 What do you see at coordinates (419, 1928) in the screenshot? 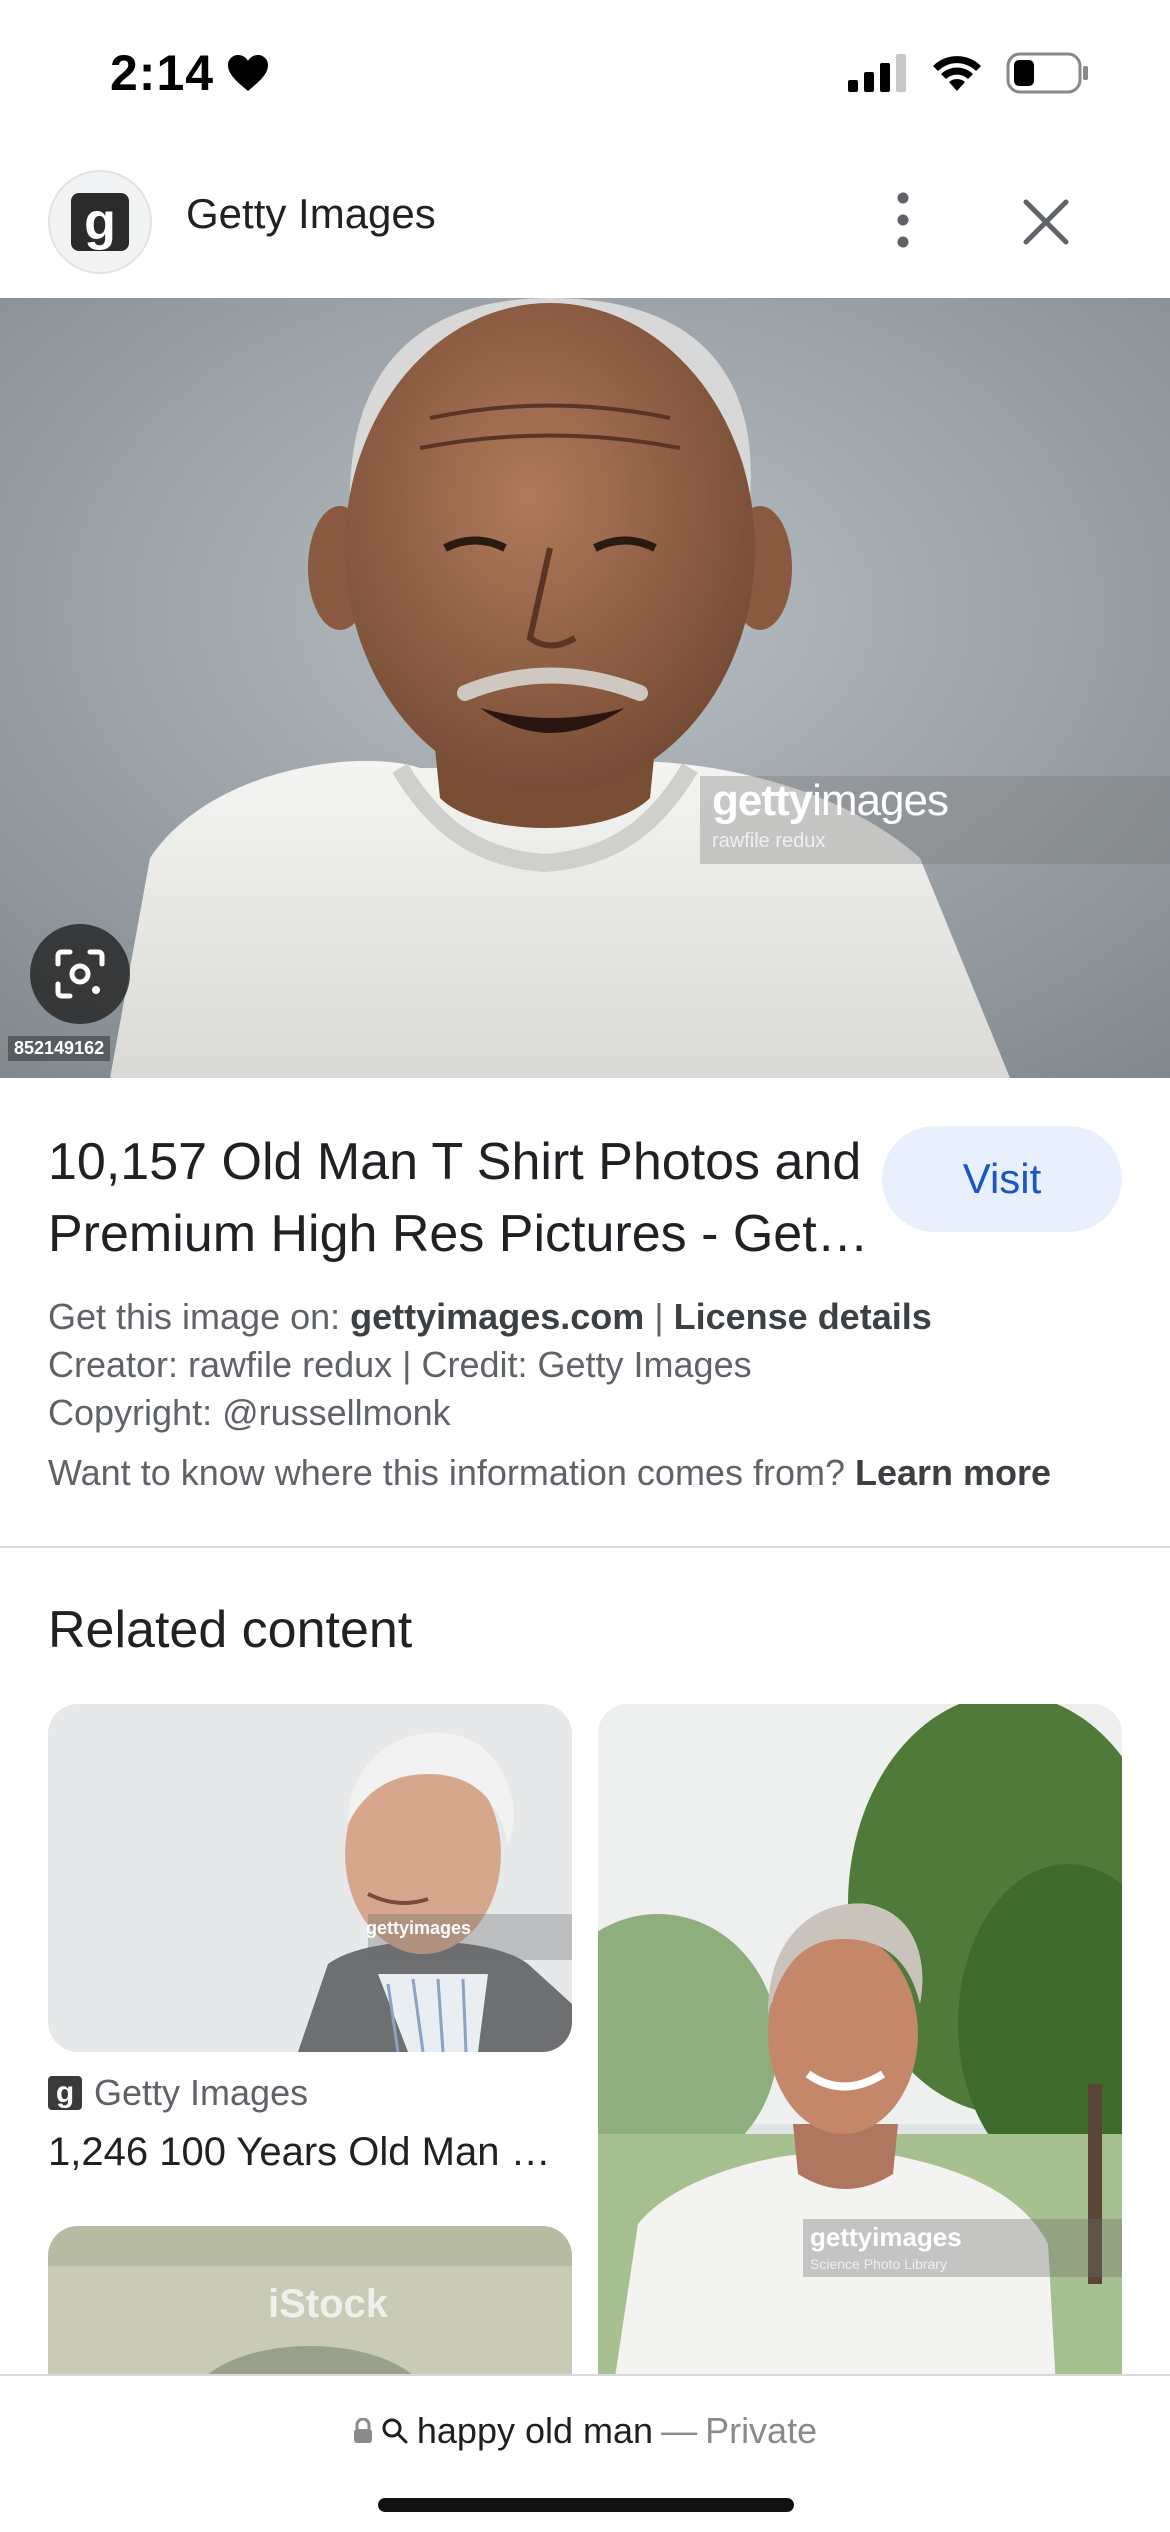
I see `card-watermark: gettyimages` at bounding box center [419, 1928].